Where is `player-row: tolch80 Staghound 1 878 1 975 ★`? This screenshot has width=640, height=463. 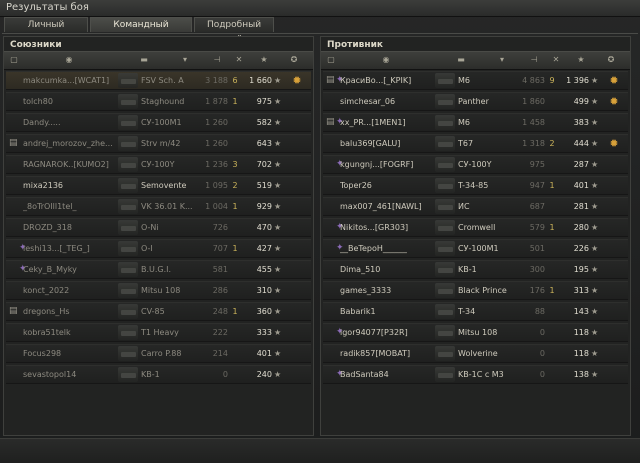 player-row: tolch80 Staghound 1 878 1 975 ★ is located at coordinates (158, 101).